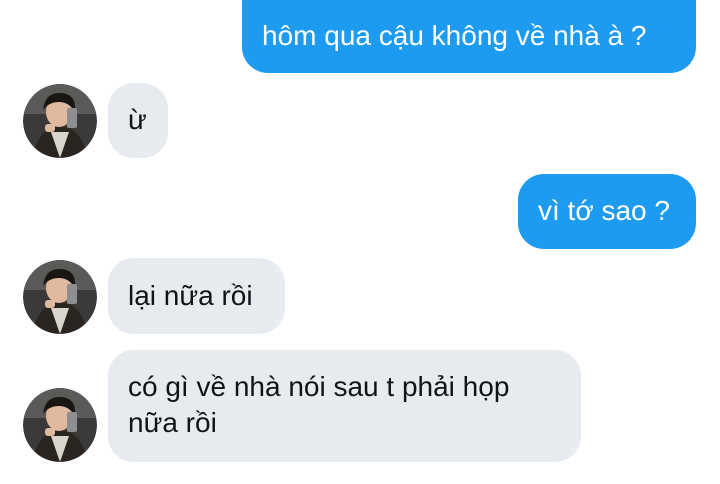 The image size is (720, 484). What do you see at coordinates (454, 35) in the screenshot?
I see `message-text: hôm qua cậu không về nhà à ?` at bounding box center [454, 35].